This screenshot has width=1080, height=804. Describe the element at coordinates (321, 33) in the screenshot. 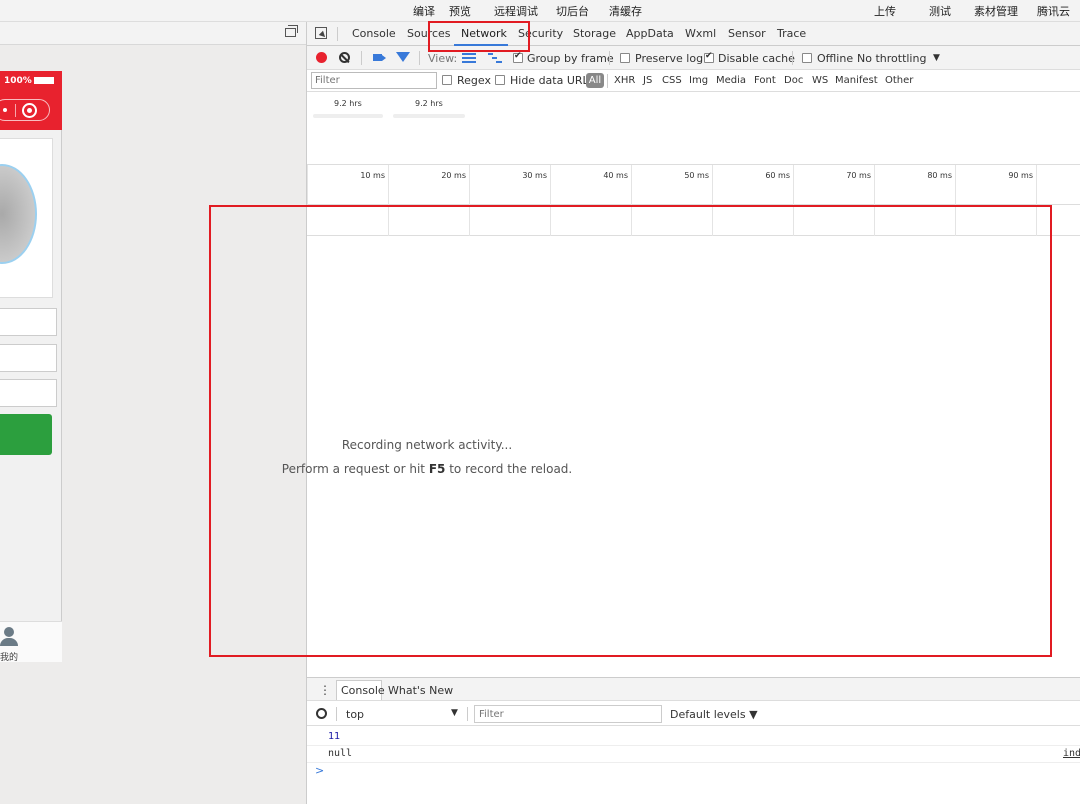

I see `inspect-element-icon` at that location.